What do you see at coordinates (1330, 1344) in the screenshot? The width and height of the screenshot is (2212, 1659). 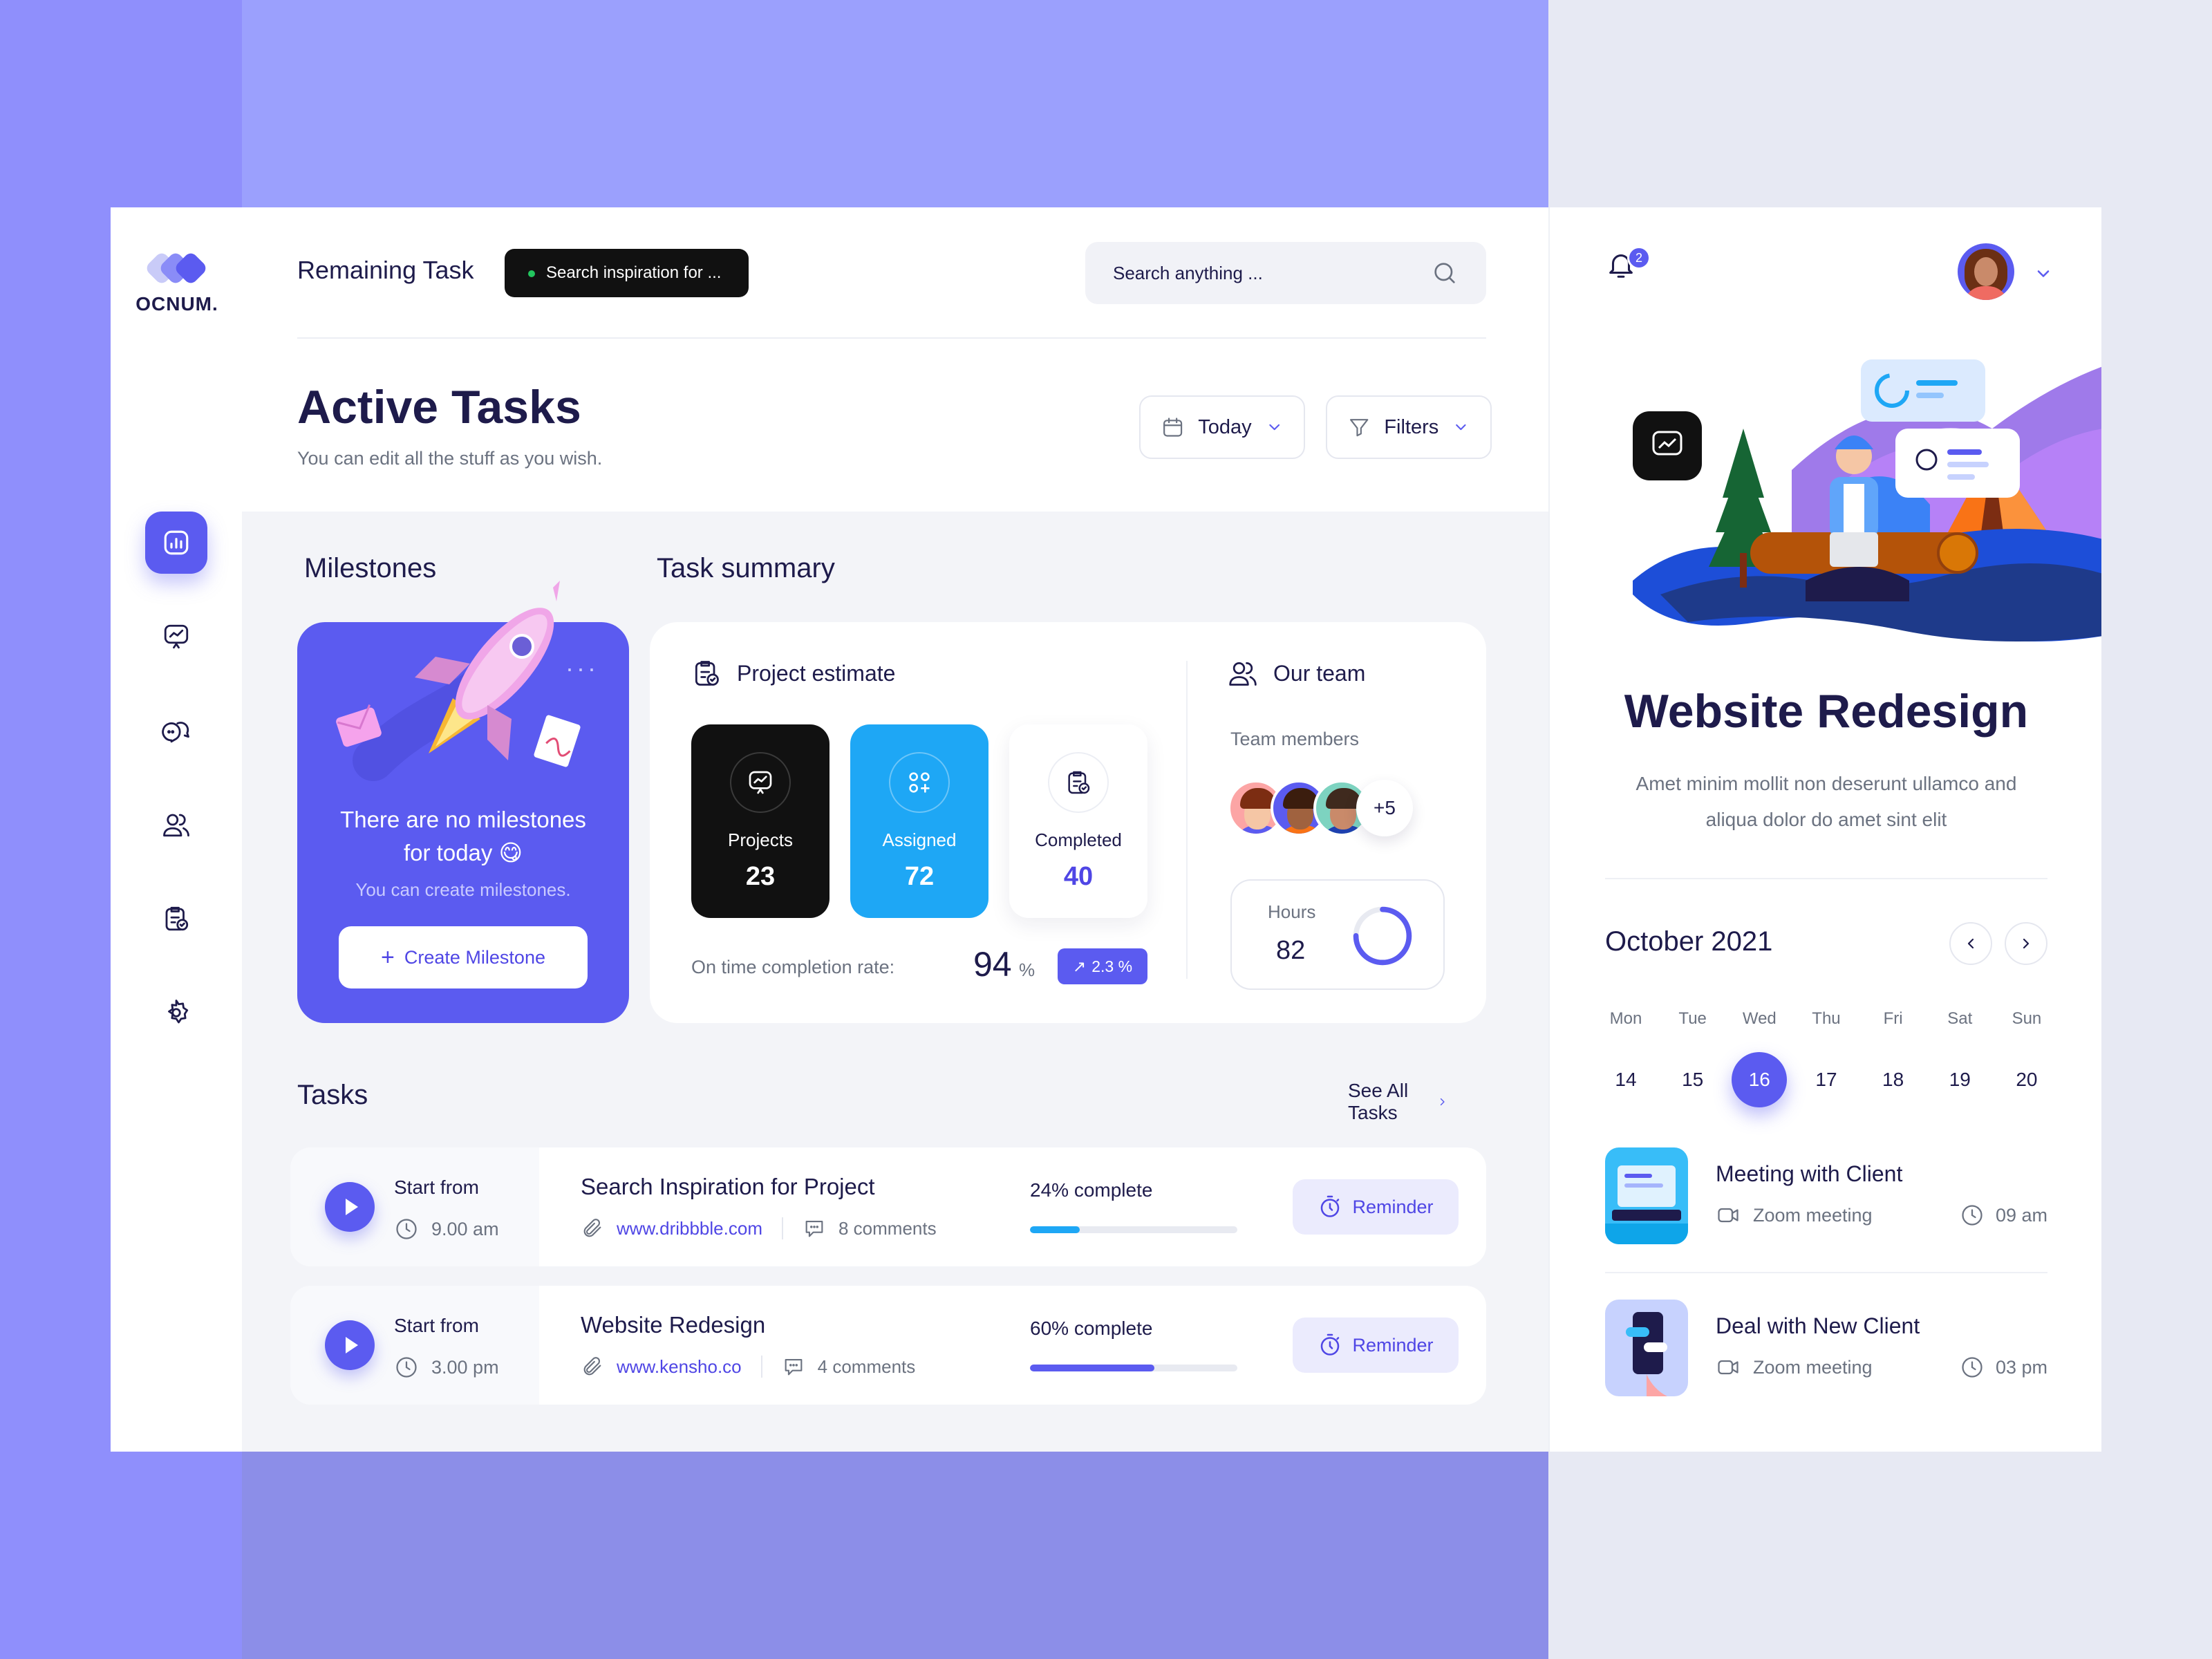 I see `stopwatch-icon` at bounding box center [1330, 1344].